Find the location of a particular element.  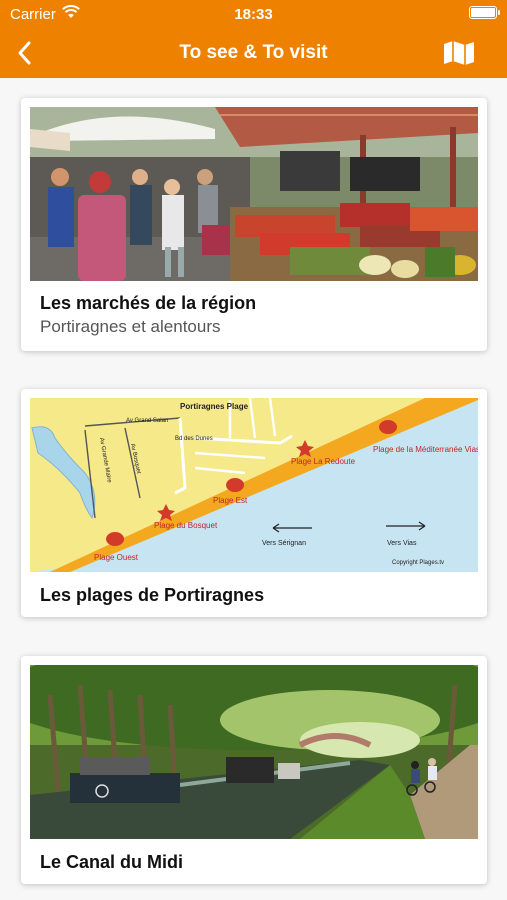

battery-icon is located at coordinates (484, 12).